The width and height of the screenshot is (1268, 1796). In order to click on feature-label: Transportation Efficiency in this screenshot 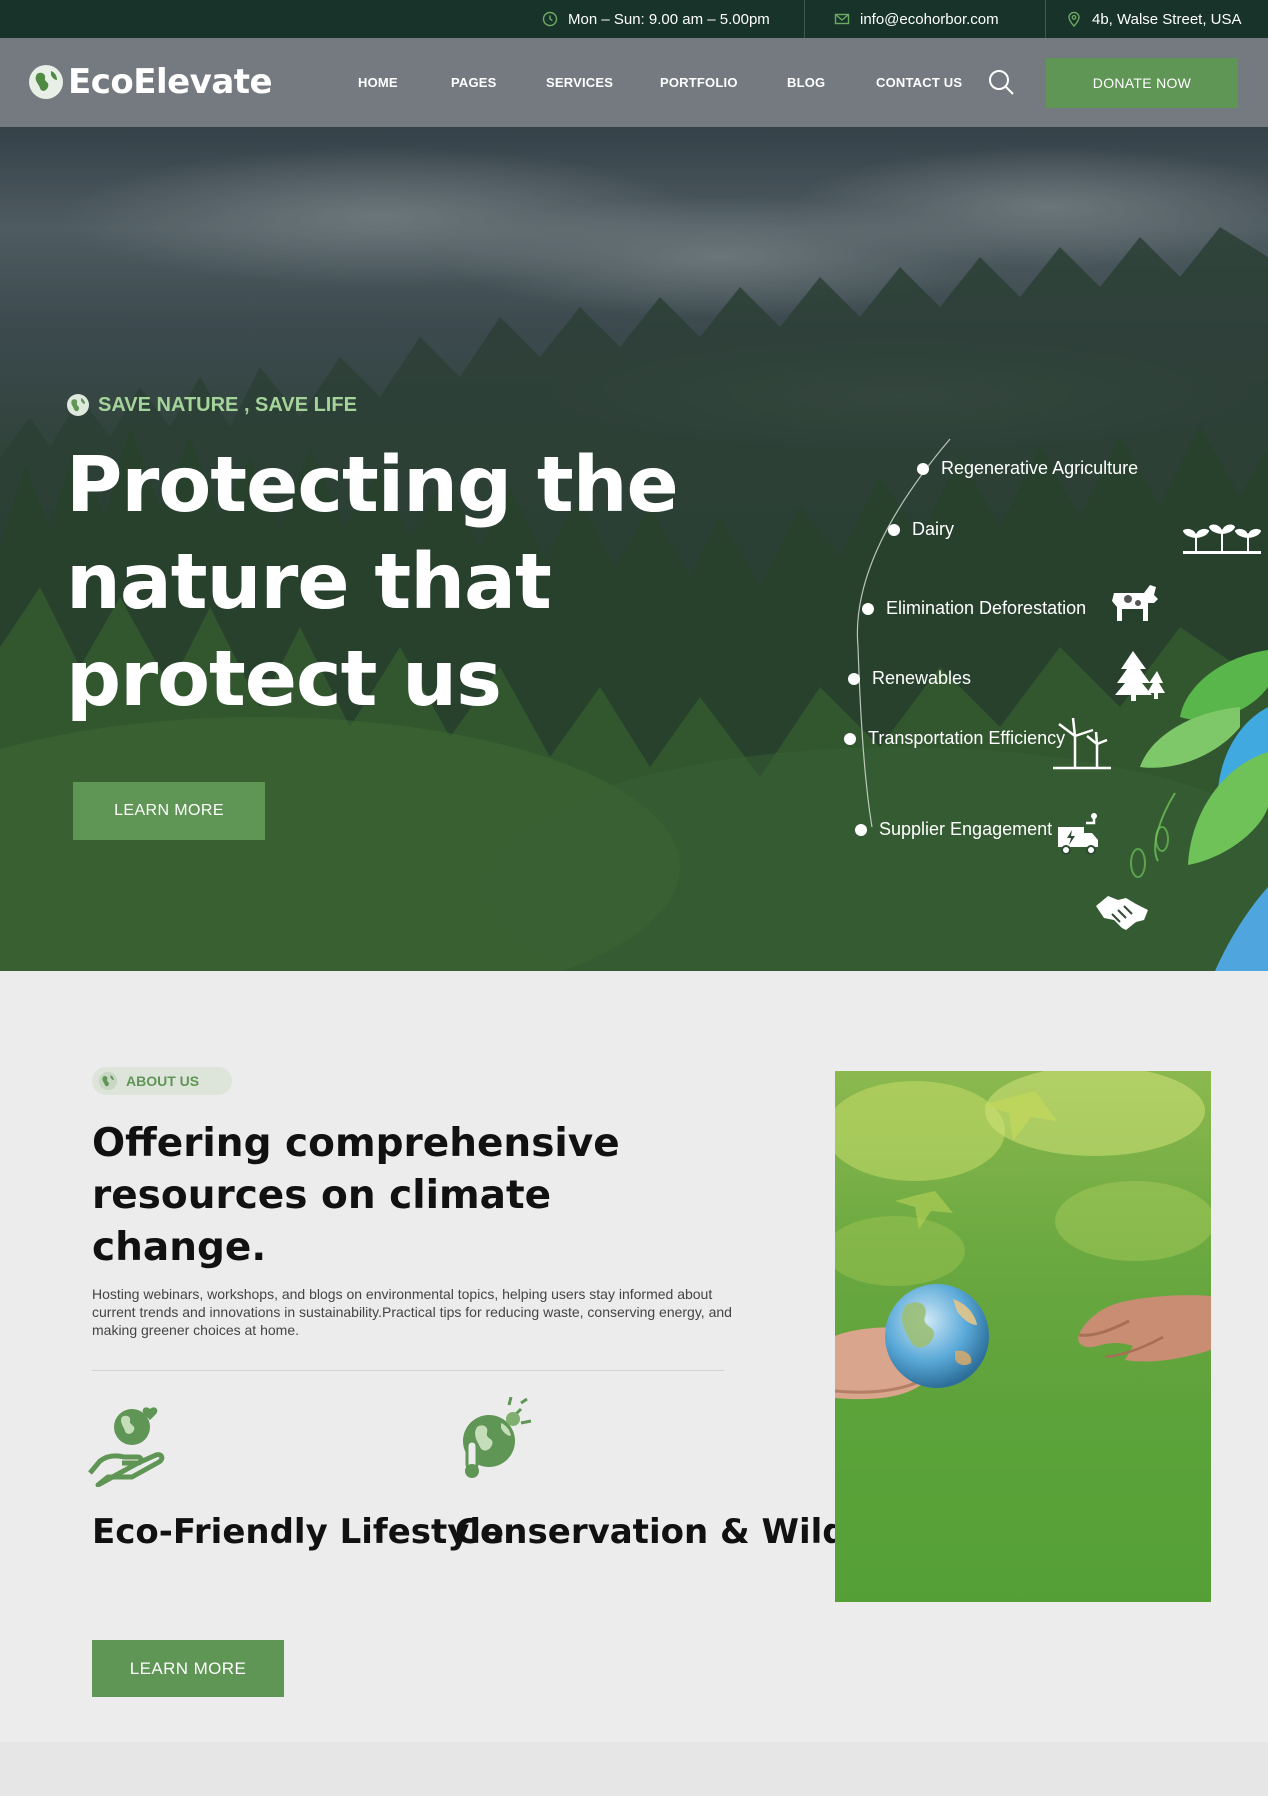, I will do `click(967, 738)`.